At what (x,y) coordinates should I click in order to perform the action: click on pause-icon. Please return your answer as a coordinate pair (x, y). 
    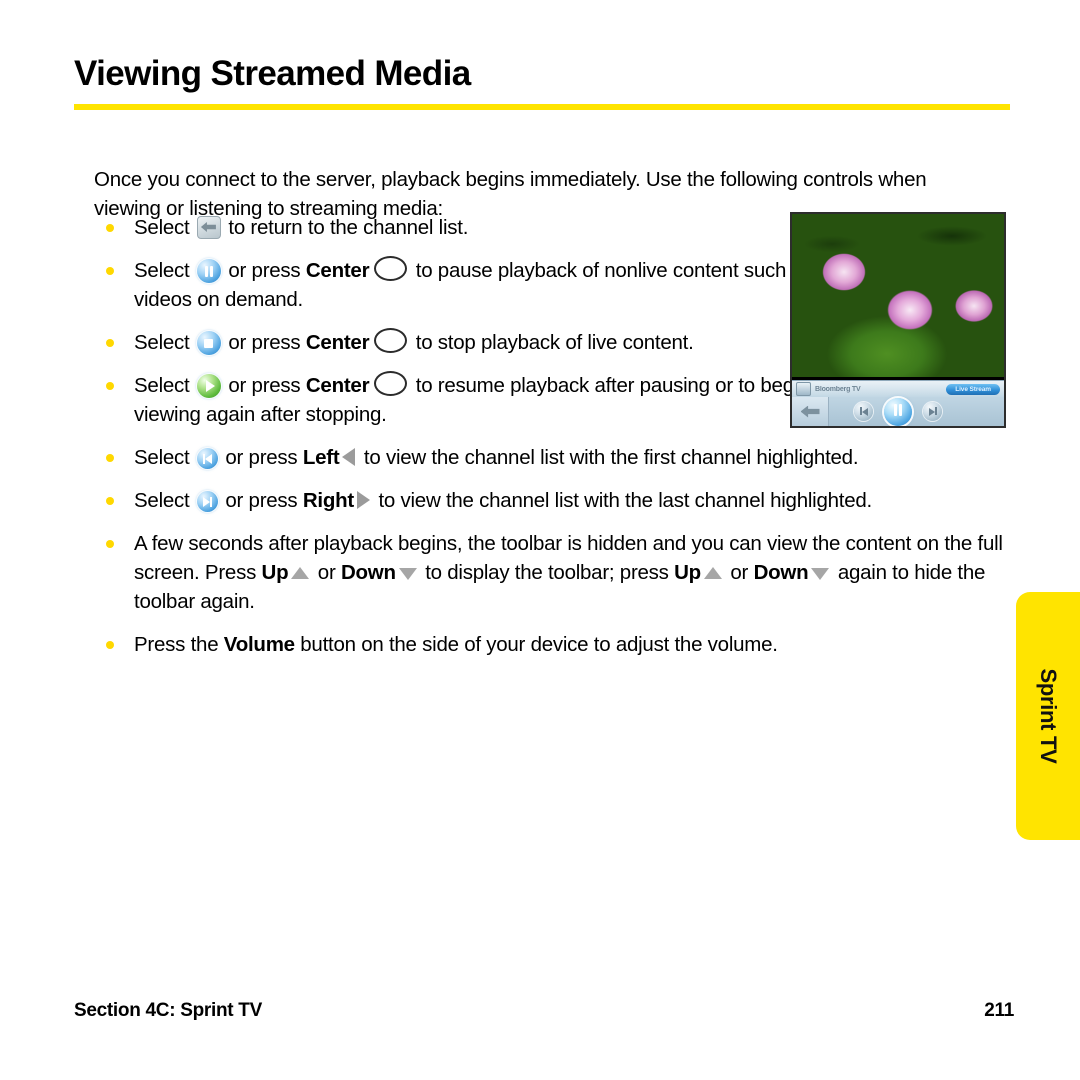
    Looking at the image, I should click on (208, 271).